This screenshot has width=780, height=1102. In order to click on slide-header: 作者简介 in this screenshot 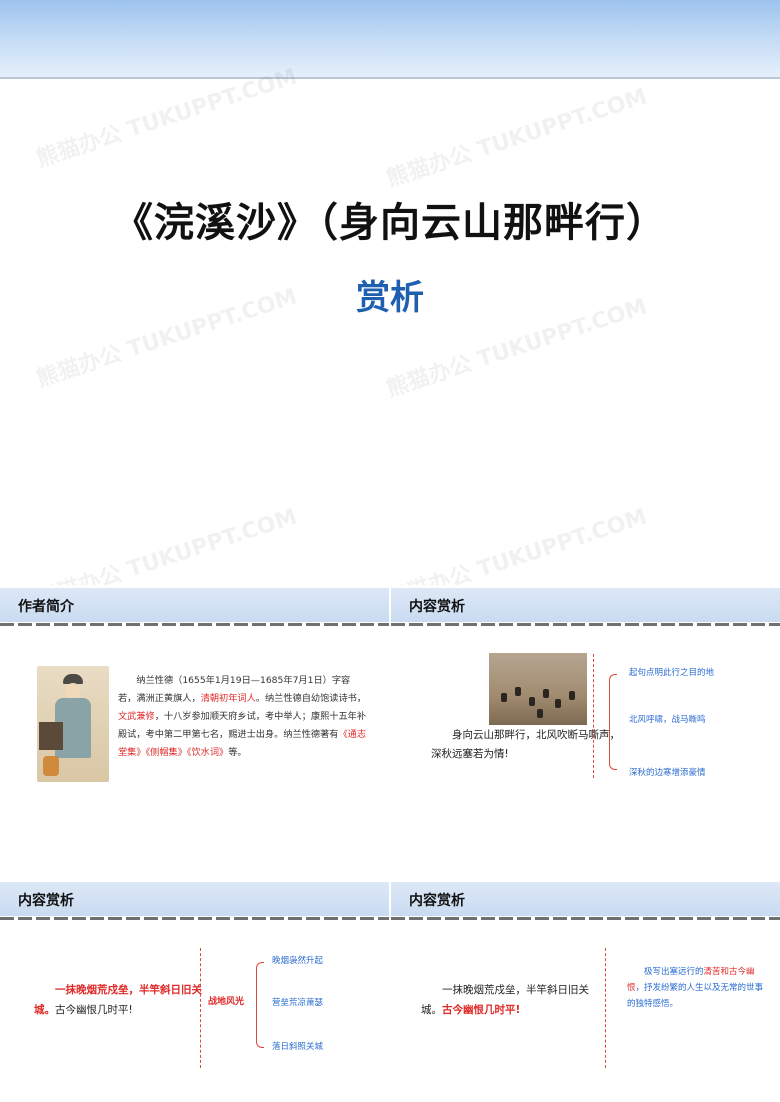, I will do `click(194, 605)`.